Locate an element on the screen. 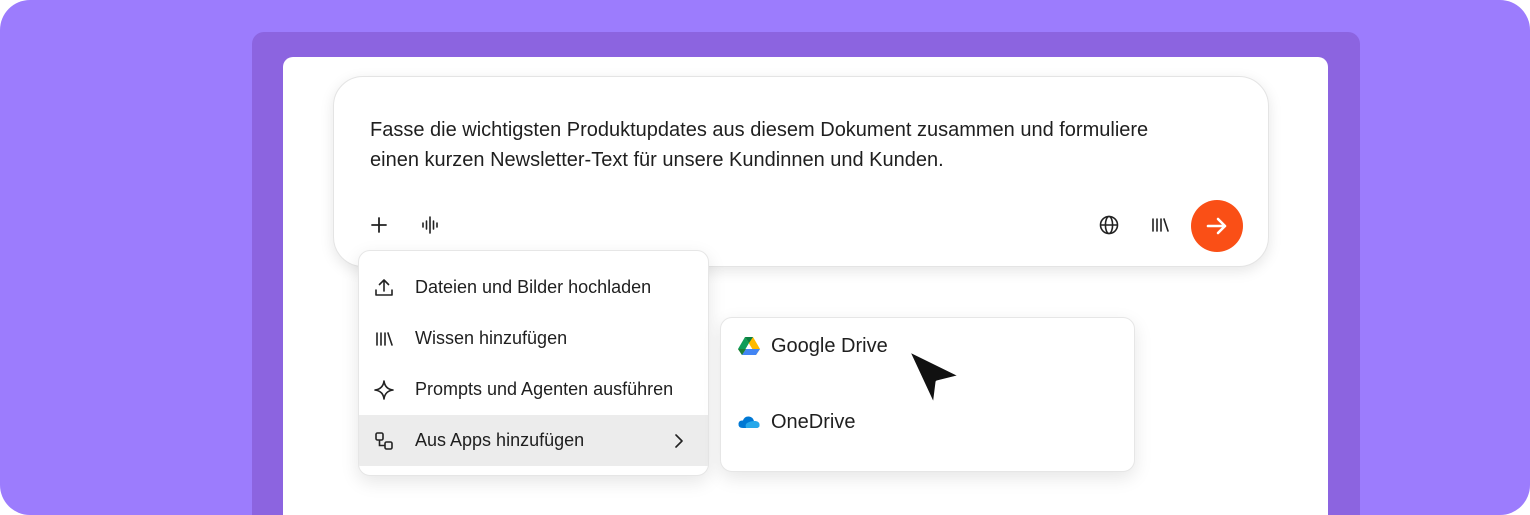 This screenshot has height=515, width=1530. add-button is located at coordinates (379, 225).